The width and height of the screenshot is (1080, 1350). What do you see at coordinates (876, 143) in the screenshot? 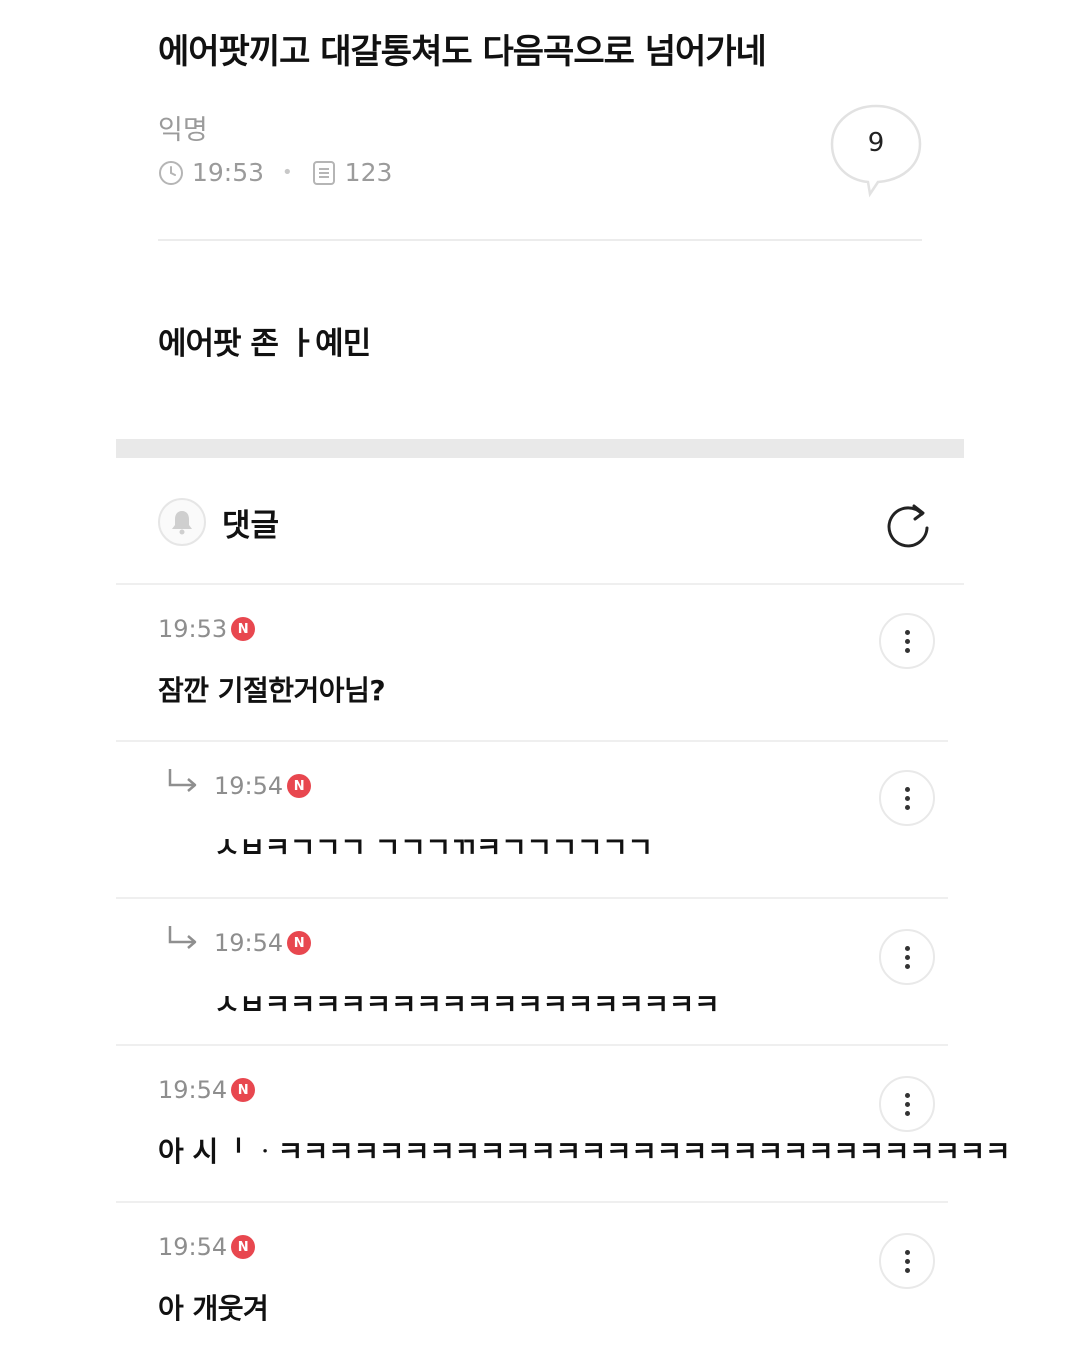
I see `comment-count: 9` at bounding box center [876, 143].